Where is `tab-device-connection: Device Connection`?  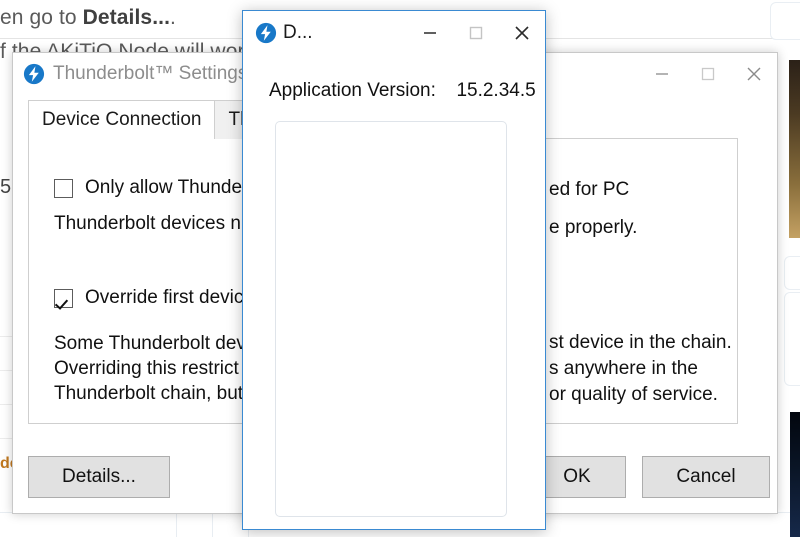
tab-device-connection: Device Connection is located at coordinates (122, 119).